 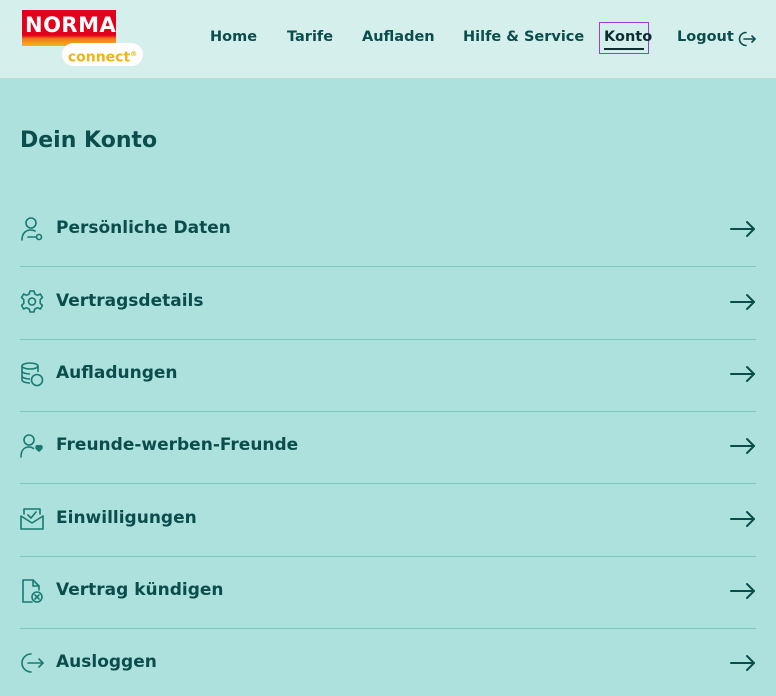 I want to click on menu-item-freunde-werben-freunde: Freunde-werben-Freunde, so click(x=388, y=447).